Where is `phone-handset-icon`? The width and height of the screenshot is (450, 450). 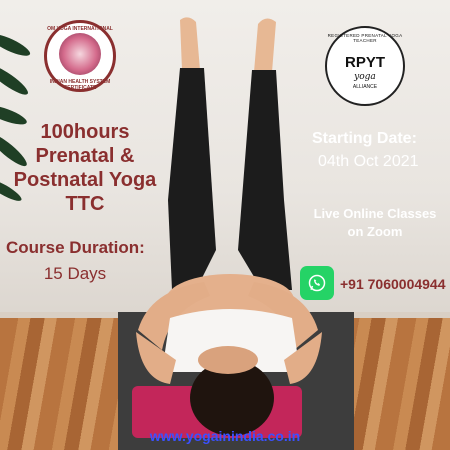 phone-handset-icon is located at coordinates (317, 283).